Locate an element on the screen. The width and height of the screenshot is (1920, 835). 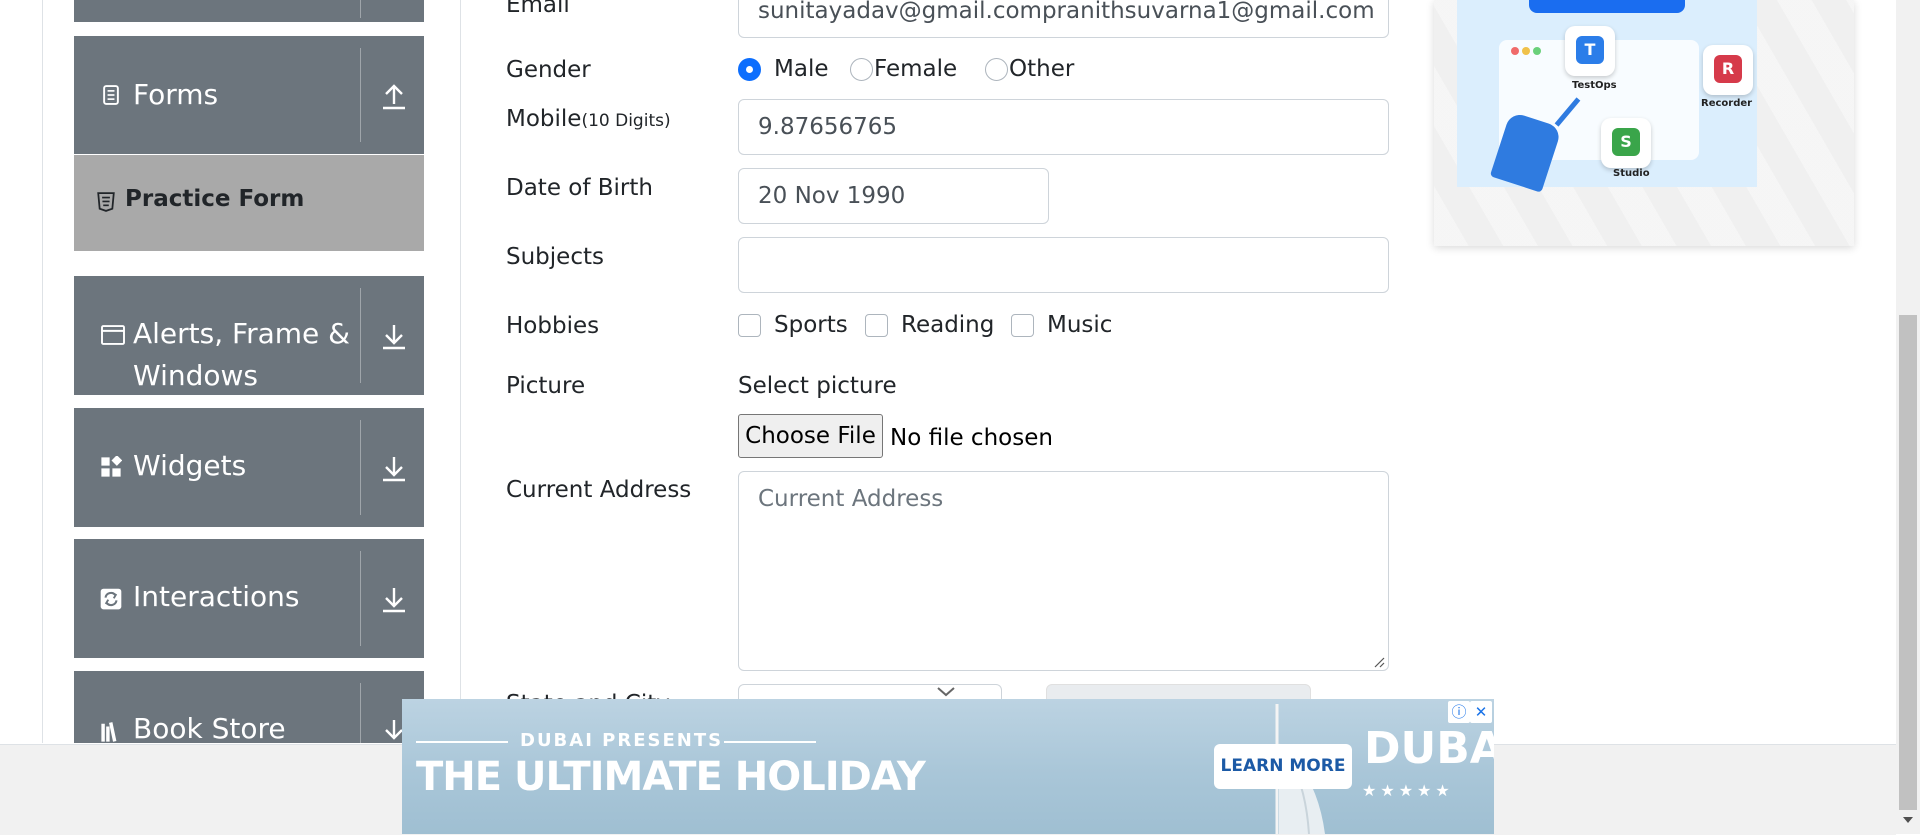
male-radio is located at coordinates (749, 69).